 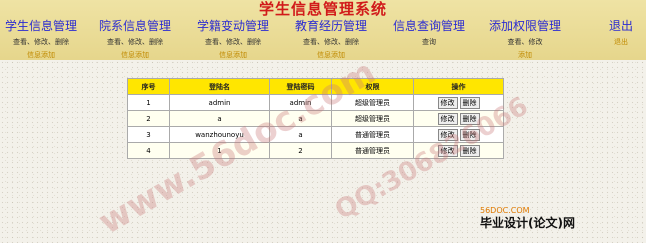 What do you see at coordinates (458, 86) in the screenshot?
I see `col-header-actions: 操作` at bounding box center [458, 86].